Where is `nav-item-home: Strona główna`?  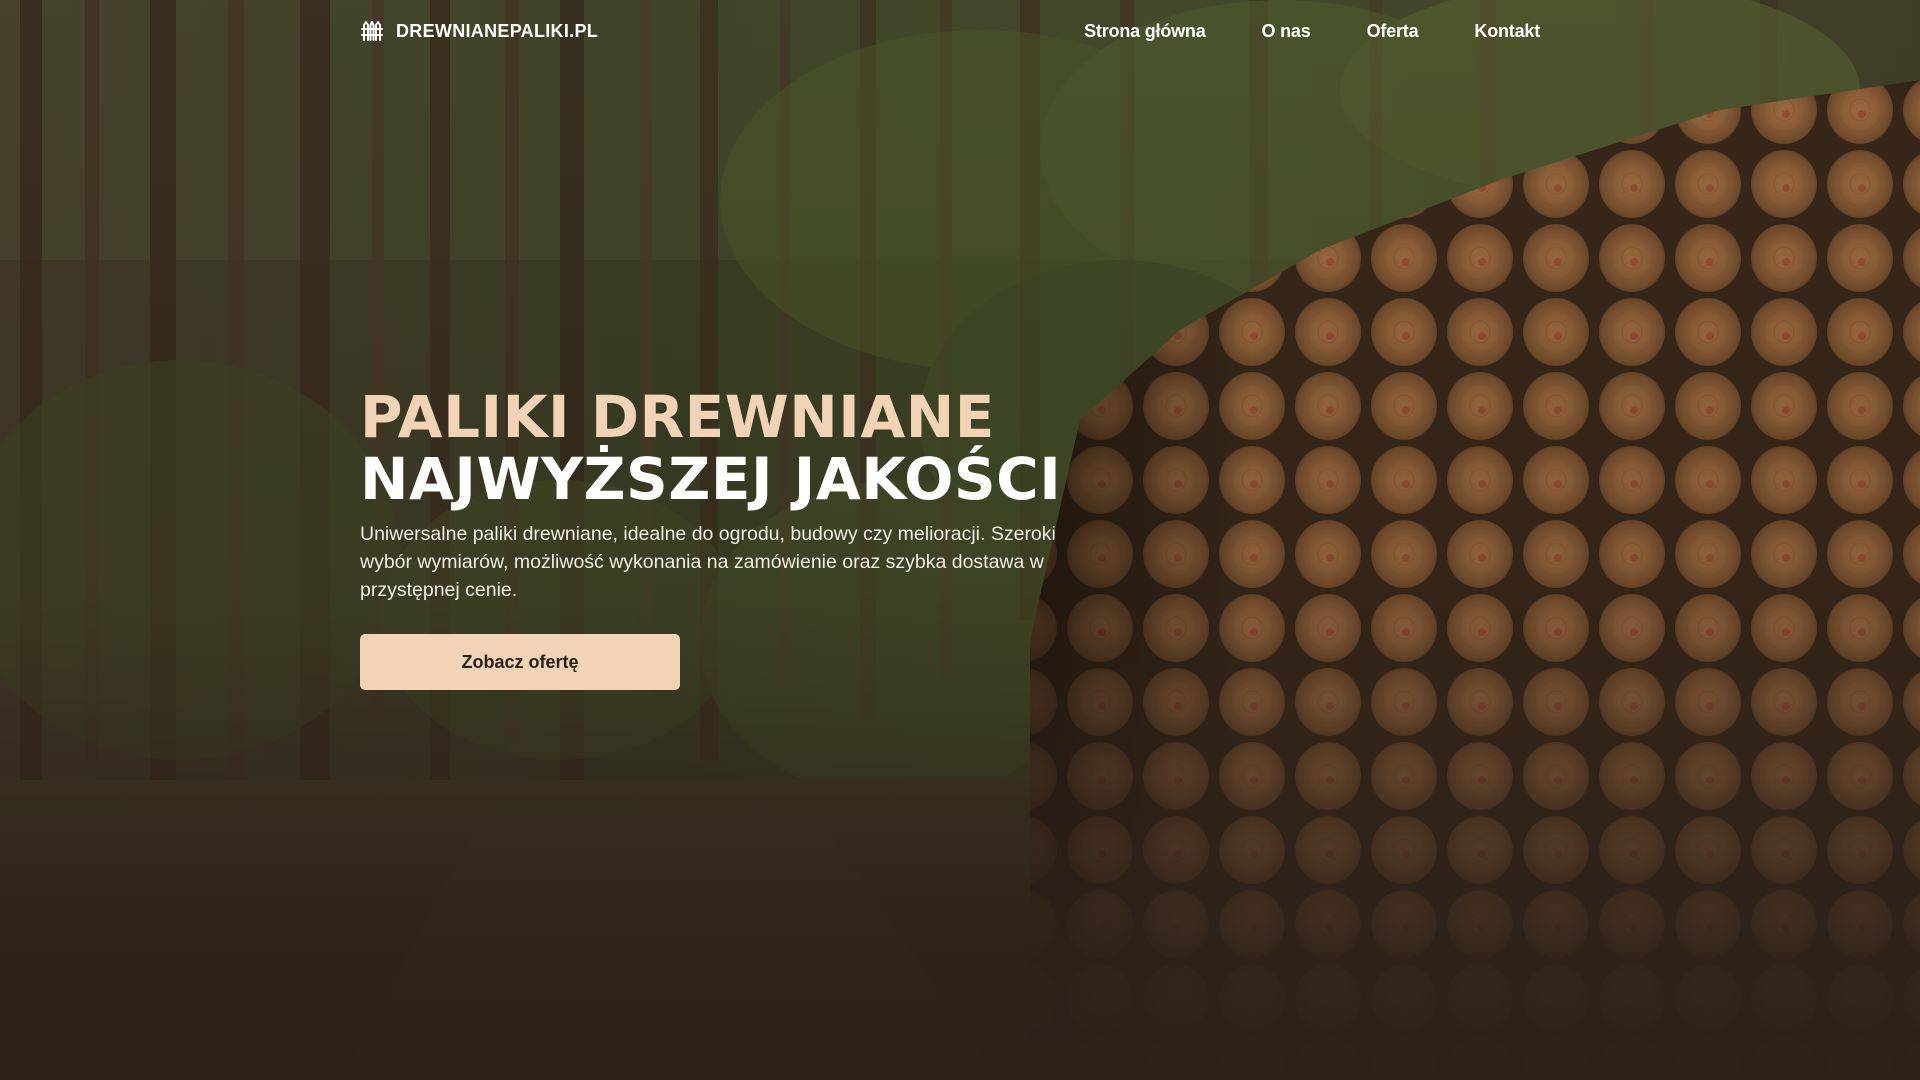 nav-item-home: Strona główna is located at coordinates (1145, 31).